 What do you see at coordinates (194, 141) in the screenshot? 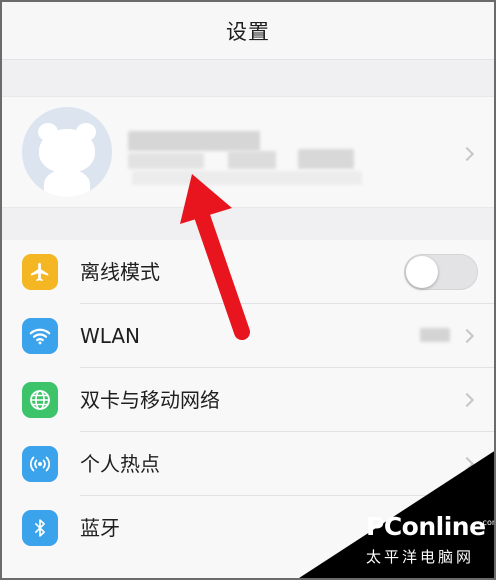
I see `blurred-account-name` at bounding box center [194, 141].